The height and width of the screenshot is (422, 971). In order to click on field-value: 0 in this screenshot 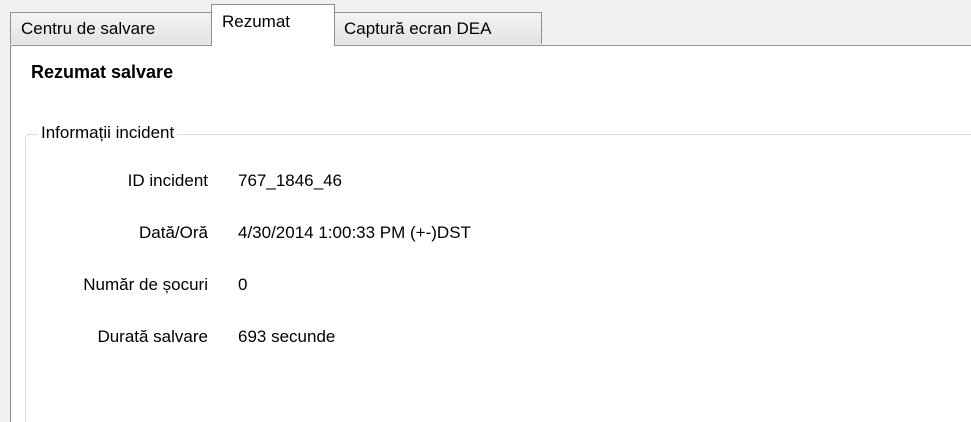, I will do `click(243, 284)`.